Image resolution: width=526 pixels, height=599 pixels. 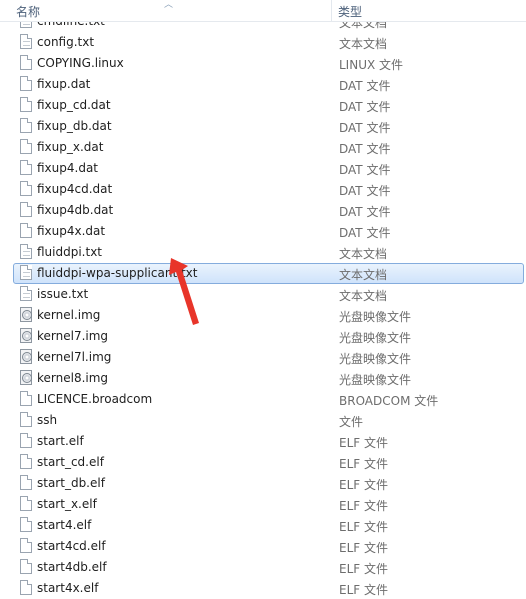 I want to click on file-name: config.txt, so click(x=66, y=42).